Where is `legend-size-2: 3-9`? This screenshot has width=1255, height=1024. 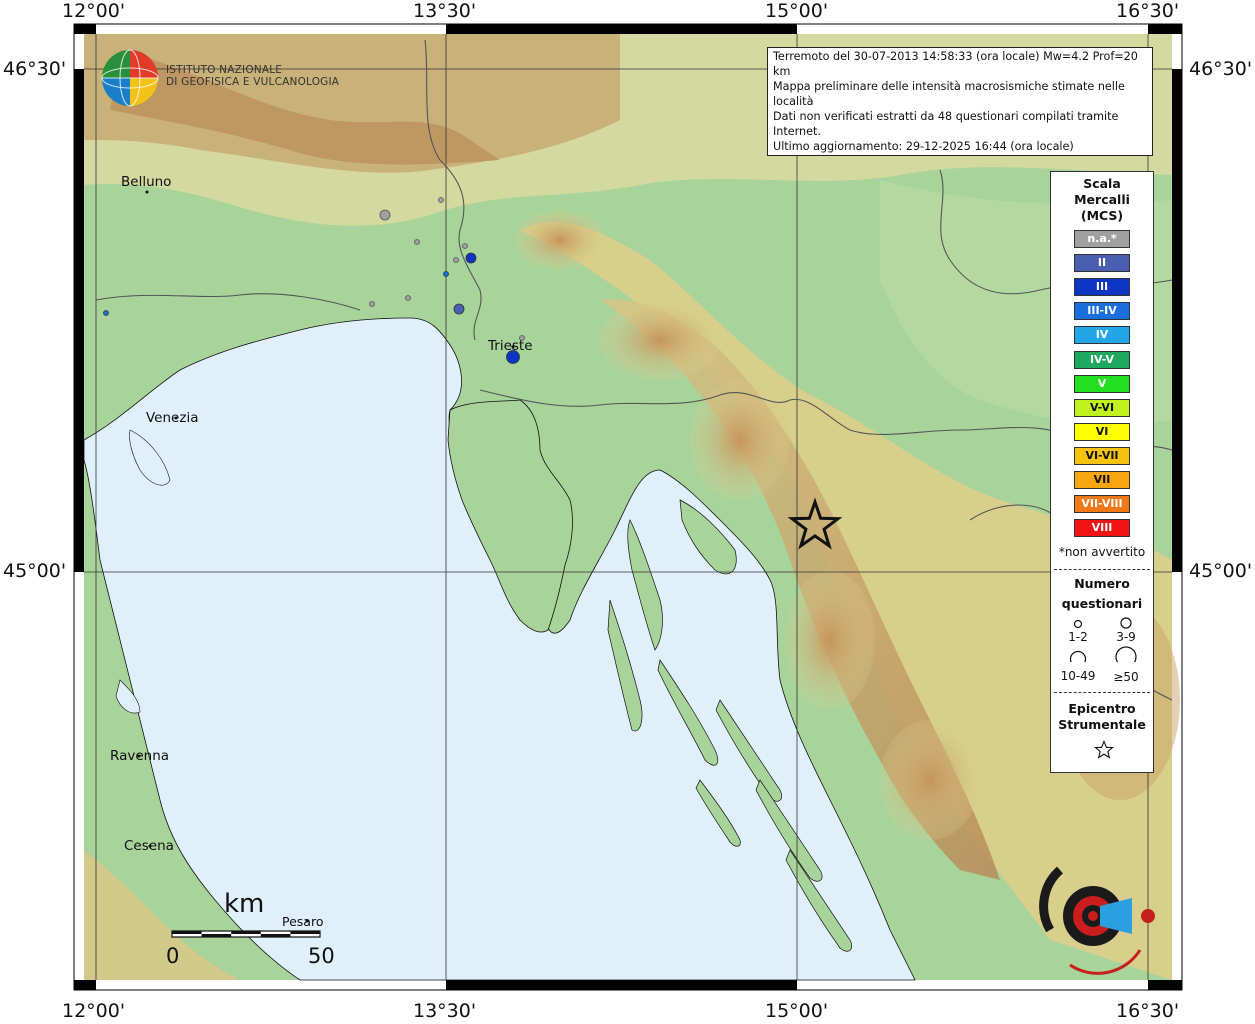 legend-size-2: 3-9 is located at coordinates (1126, 637).